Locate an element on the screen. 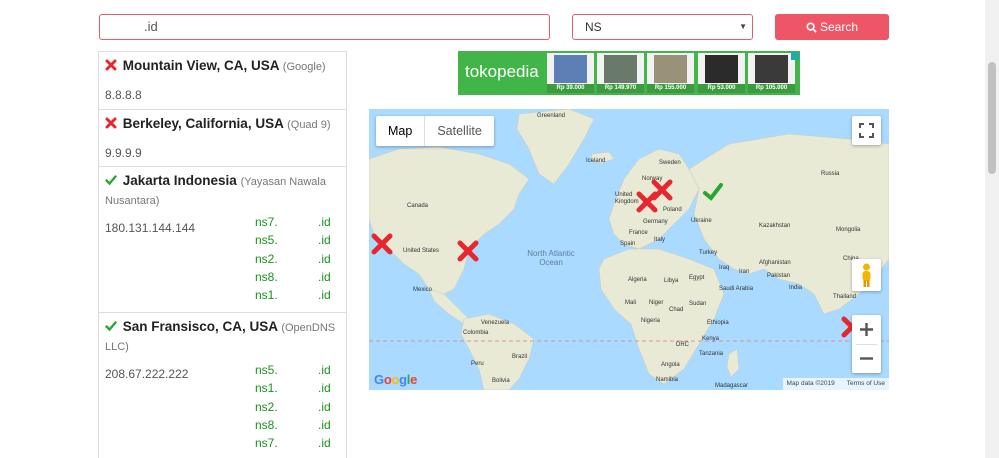  ad-product: Rp 155.000 is located at coordinates (670, 73).